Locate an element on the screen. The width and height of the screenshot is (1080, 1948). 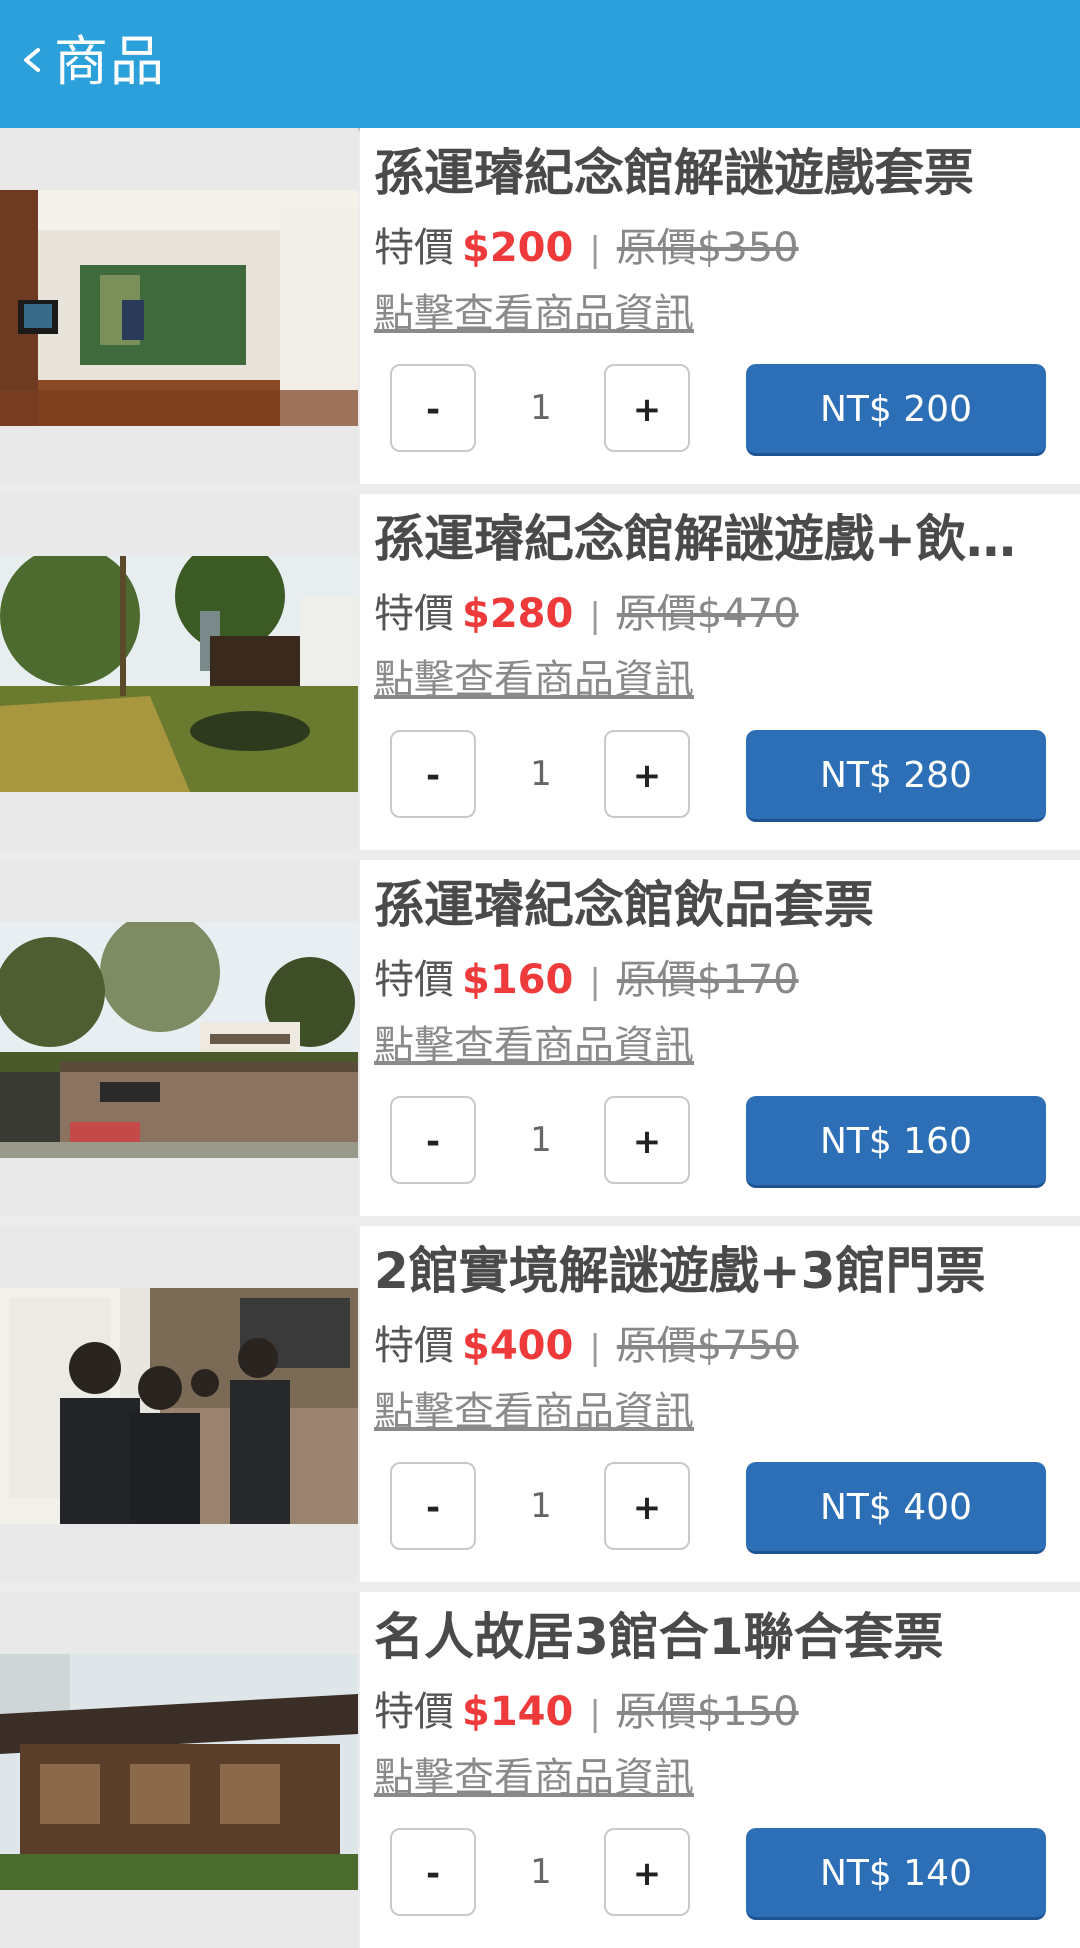
product-title: 孫運璿紀念館飲品套票 is located at coordinates (719, 905).